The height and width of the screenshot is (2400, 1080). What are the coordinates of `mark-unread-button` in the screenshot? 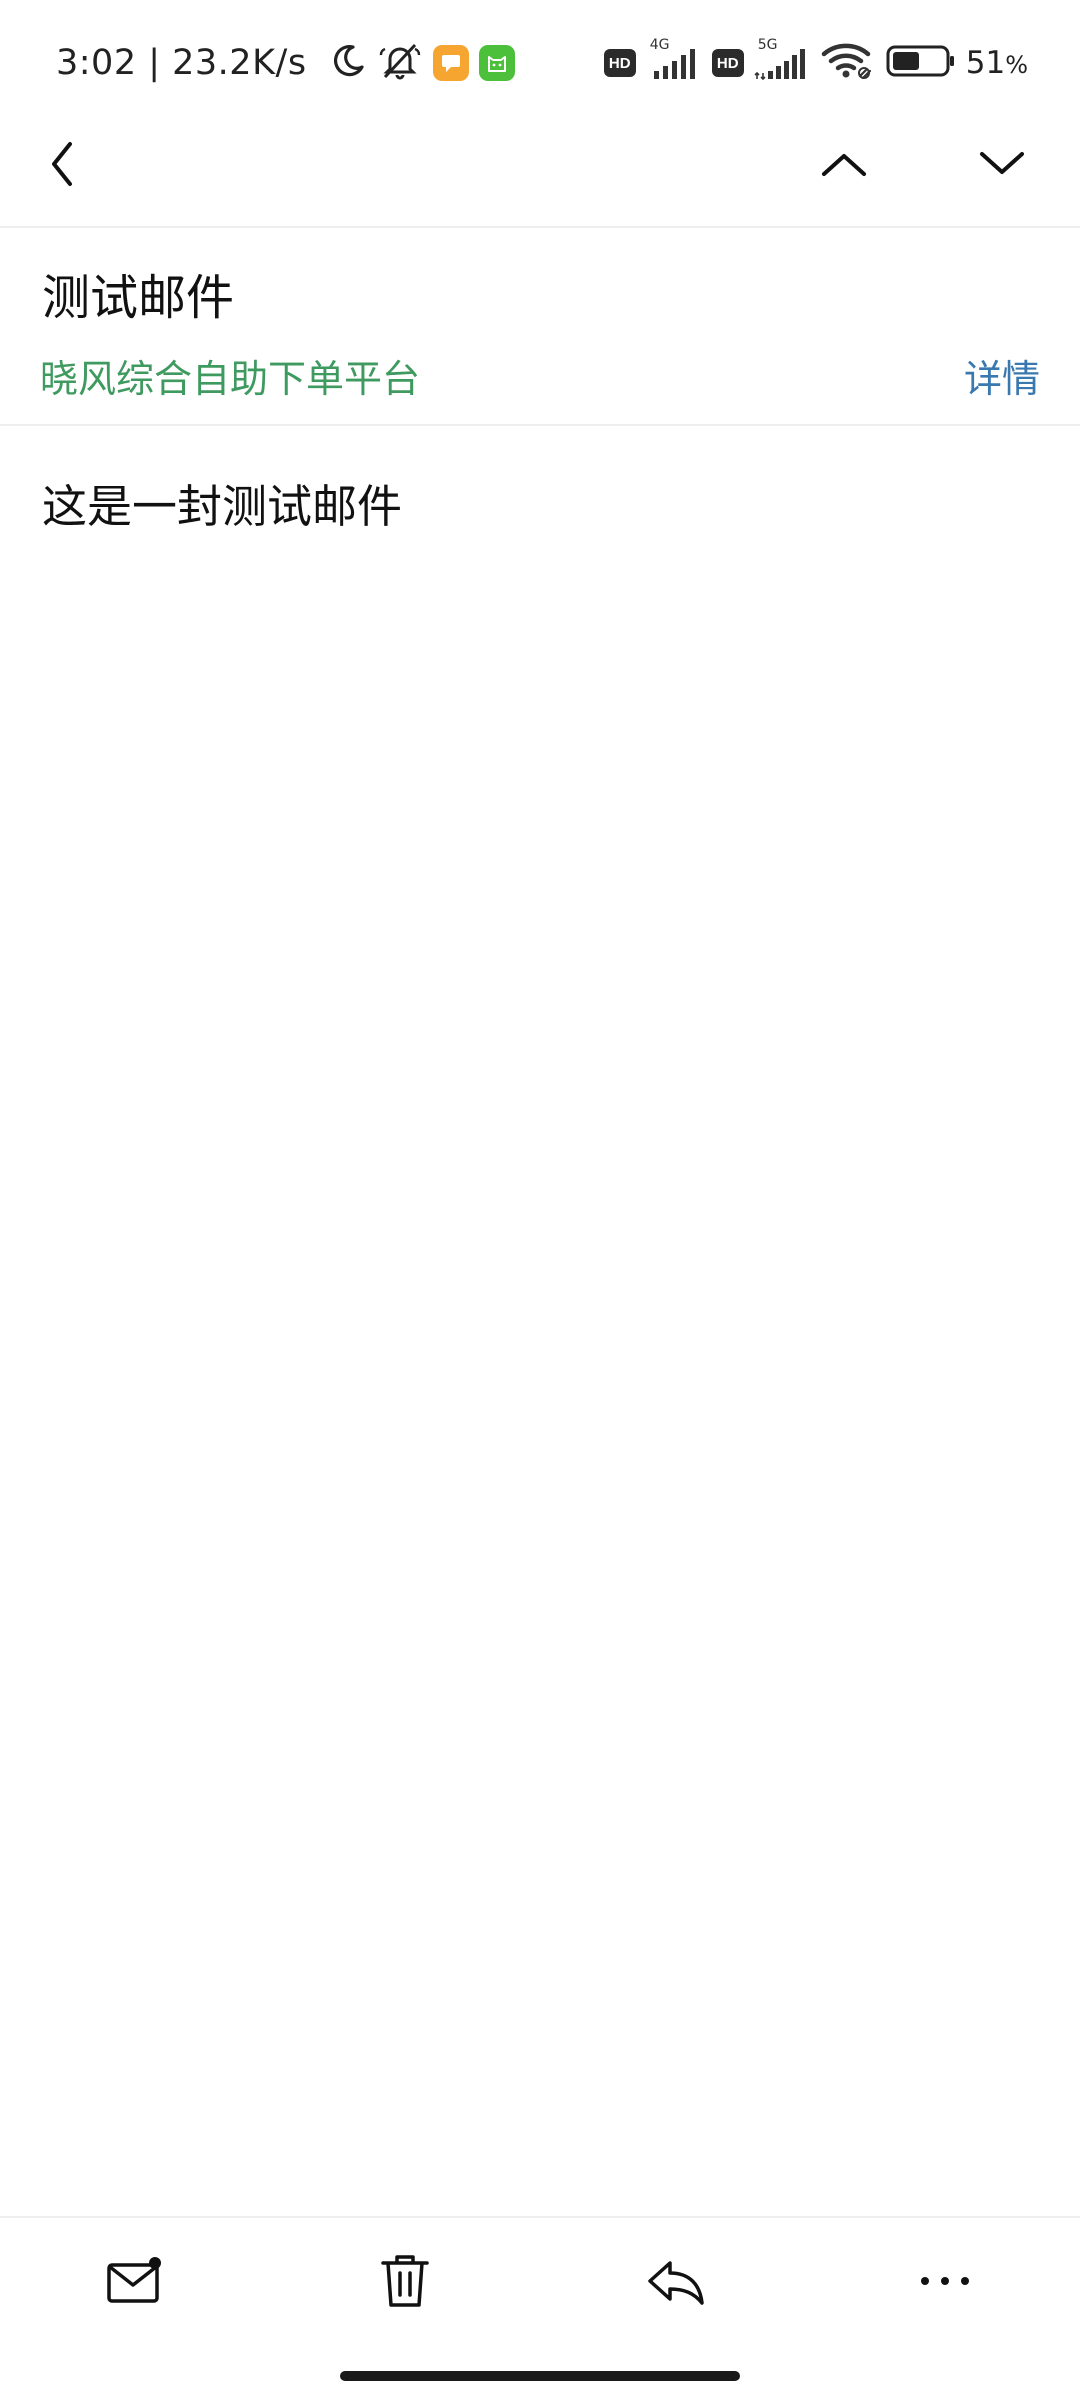 It's located at (135, 2283).